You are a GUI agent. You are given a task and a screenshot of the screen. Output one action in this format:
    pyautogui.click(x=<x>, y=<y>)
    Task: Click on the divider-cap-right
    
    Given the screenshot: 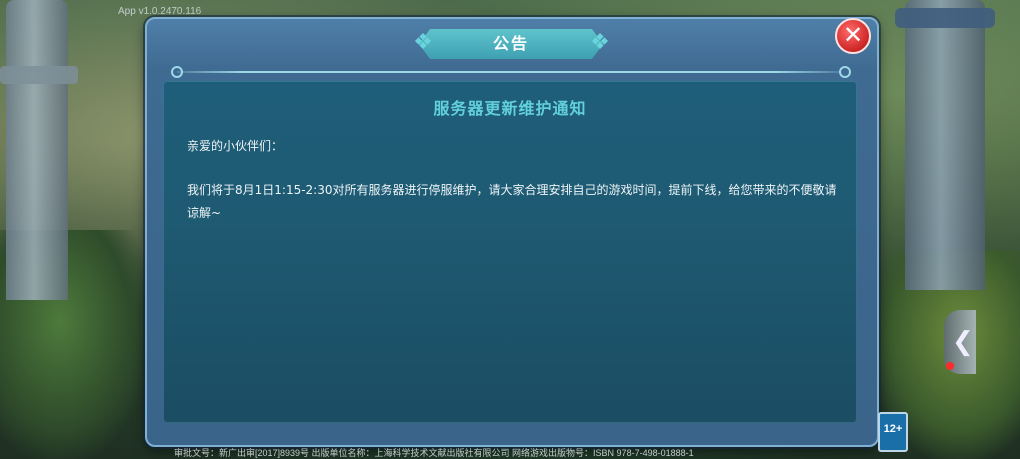 What is the action you would take?
    pyautogui.click(x=845, y=72)
    